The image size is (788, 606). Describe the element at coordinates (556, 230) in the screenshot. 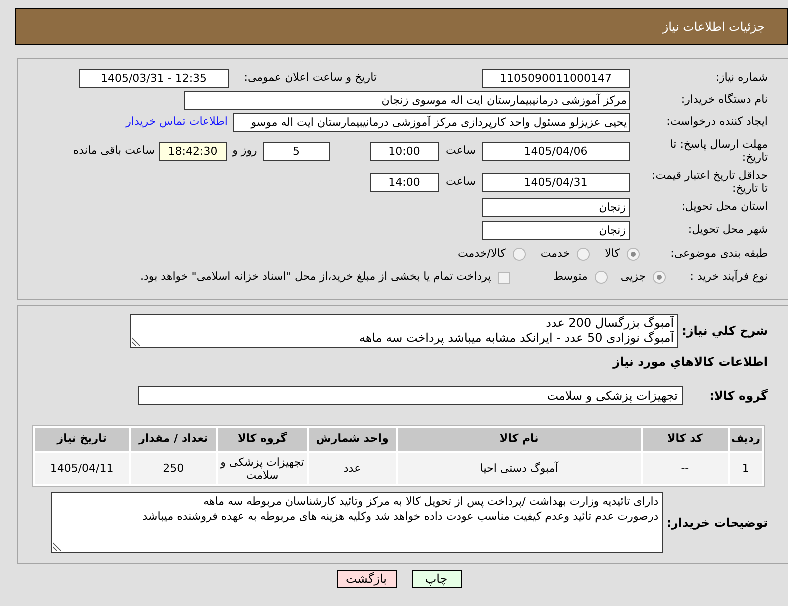

I see `city-field: زنجان` at that location.